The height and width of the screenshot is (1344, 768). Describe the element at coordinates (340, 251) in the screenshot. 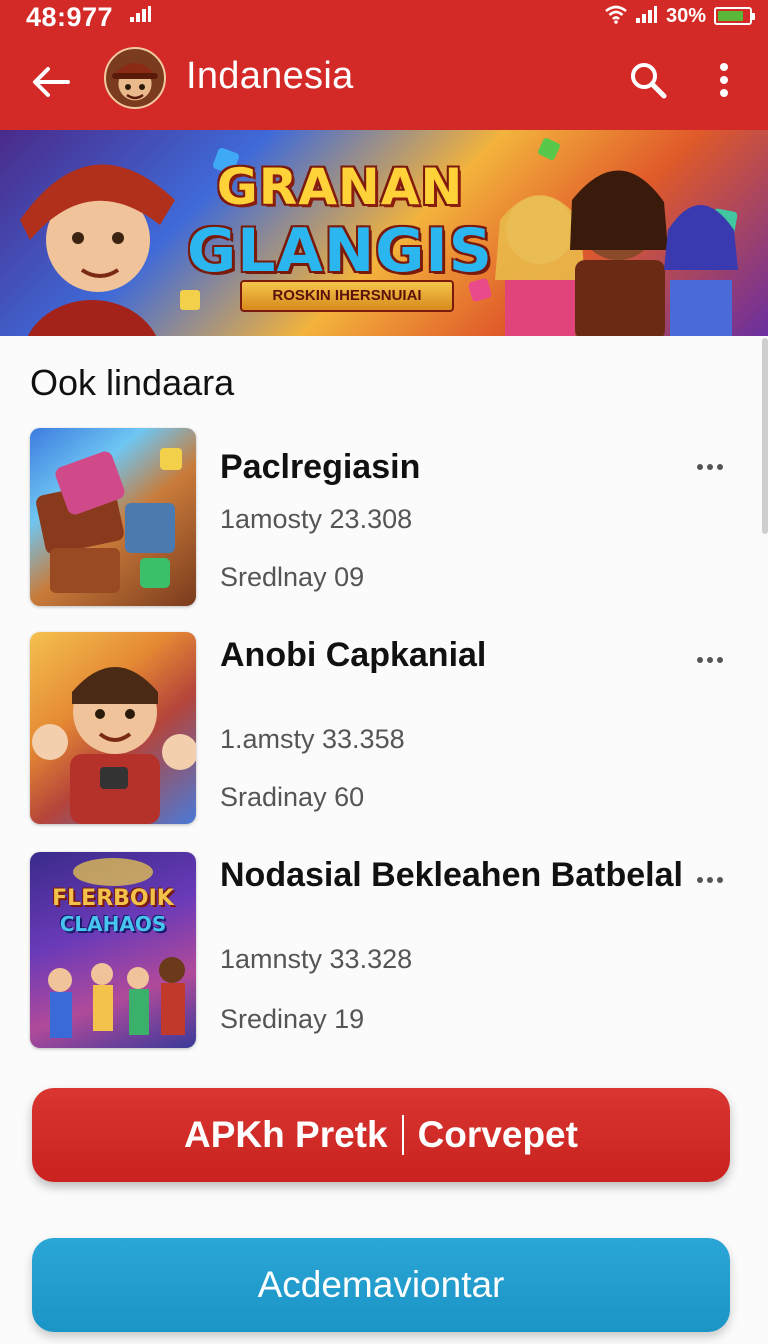

I see `banner-title-line2: GLANGIS` at that location.